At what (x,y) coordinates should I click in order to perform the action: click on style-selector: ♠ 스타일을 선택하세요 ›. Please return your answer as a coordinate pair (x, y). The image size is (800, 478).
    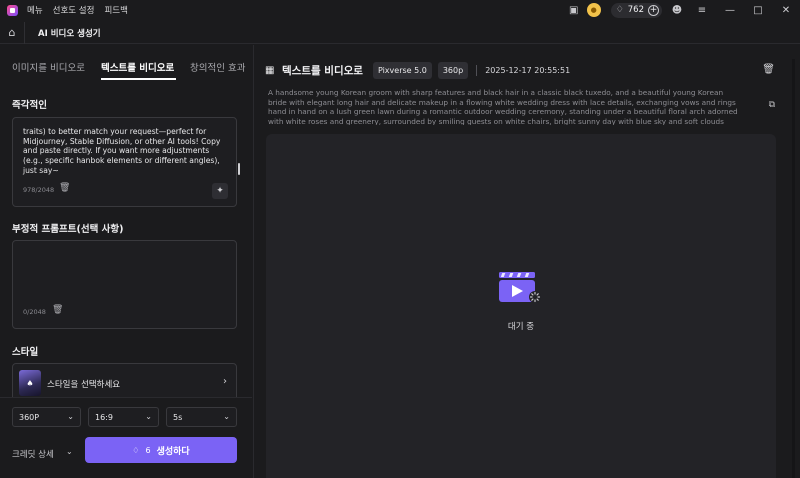
    Looking at the image, I should click on (124, 382).